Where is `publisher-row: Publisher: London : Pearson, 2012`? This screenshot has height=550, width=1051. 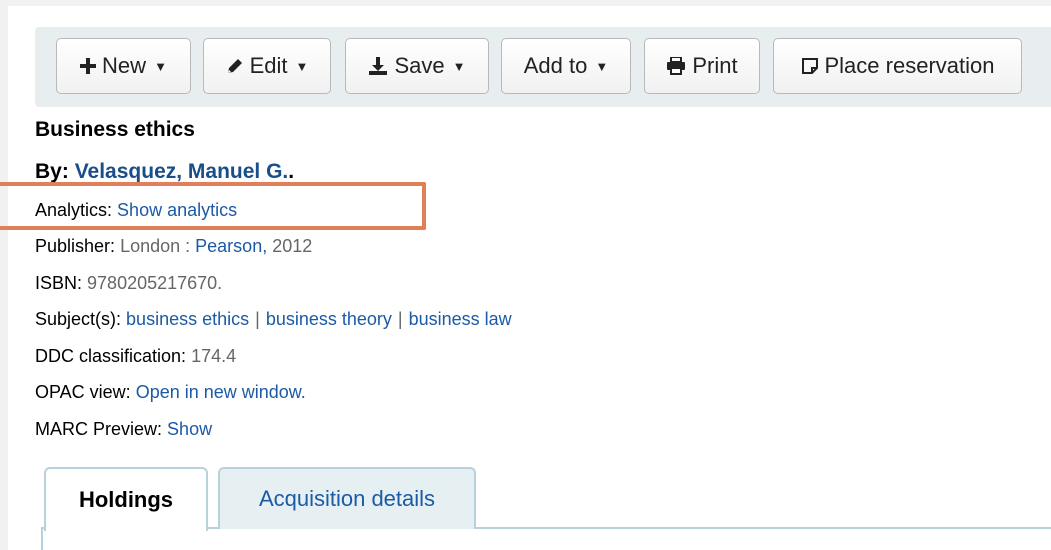
publisher-row: Publisher: London : Pearson, 2012 is located at coordinates (173, 246).